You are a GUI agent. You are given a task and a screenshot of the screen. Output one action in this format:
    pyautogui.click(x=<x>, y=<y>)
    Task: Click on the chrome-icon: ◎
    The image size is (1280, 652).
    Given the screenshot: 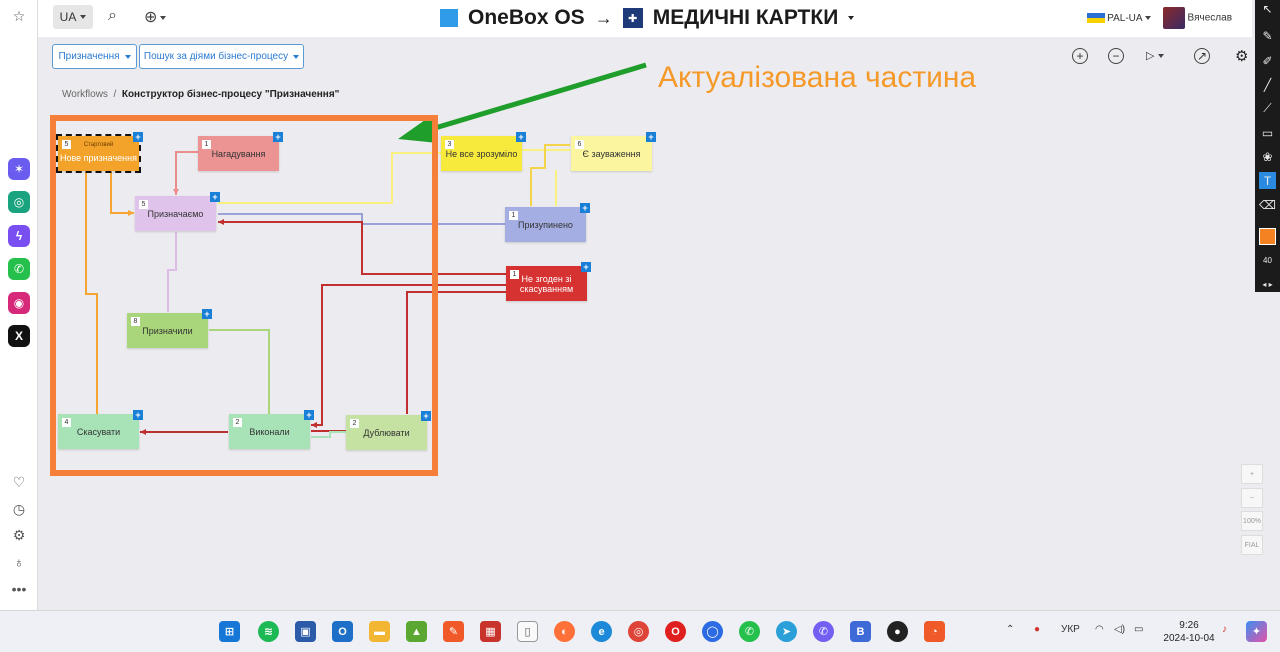 What is the action you would take?
    pyautogui.click(x=638, y=631)
    